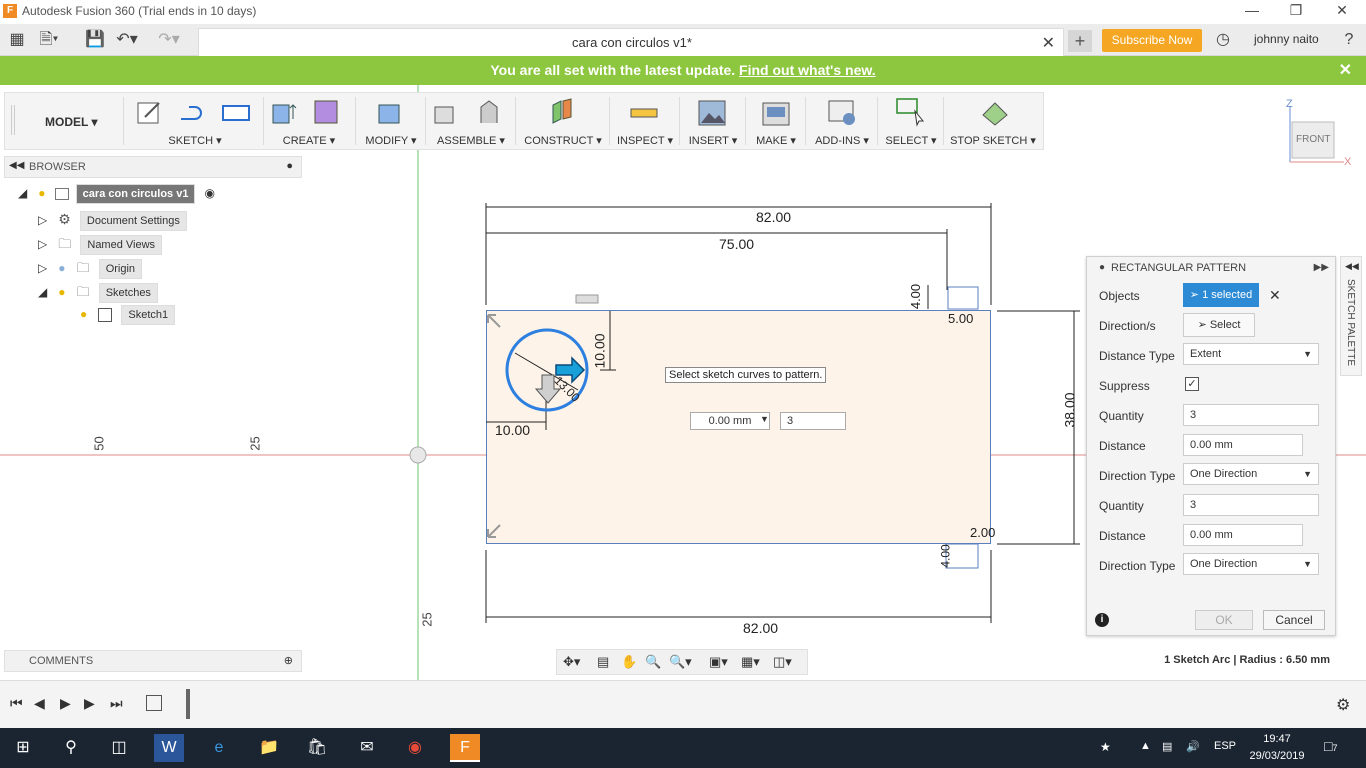  What do you see at coordinates (764, 419) in the screenshot?
I see `distance-dropdown-icon: ▼` at bounding box center [764, 419].